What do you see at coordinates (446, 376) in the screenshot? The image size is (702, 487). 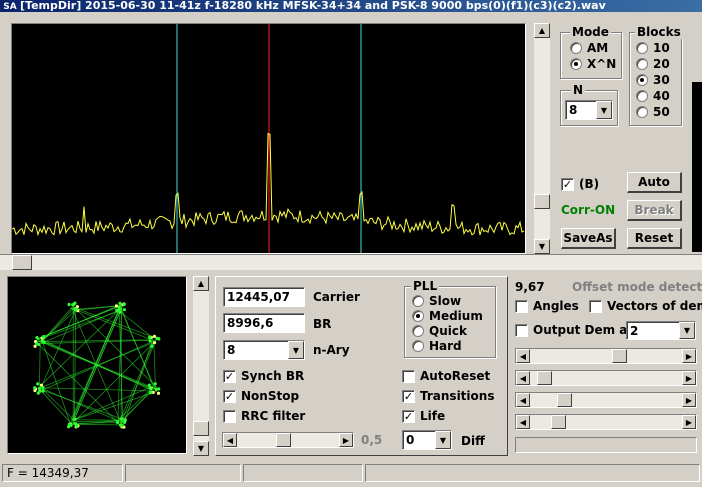 I see `autoreset-checkbox: AutoReset` at bounding box center [446, 376].